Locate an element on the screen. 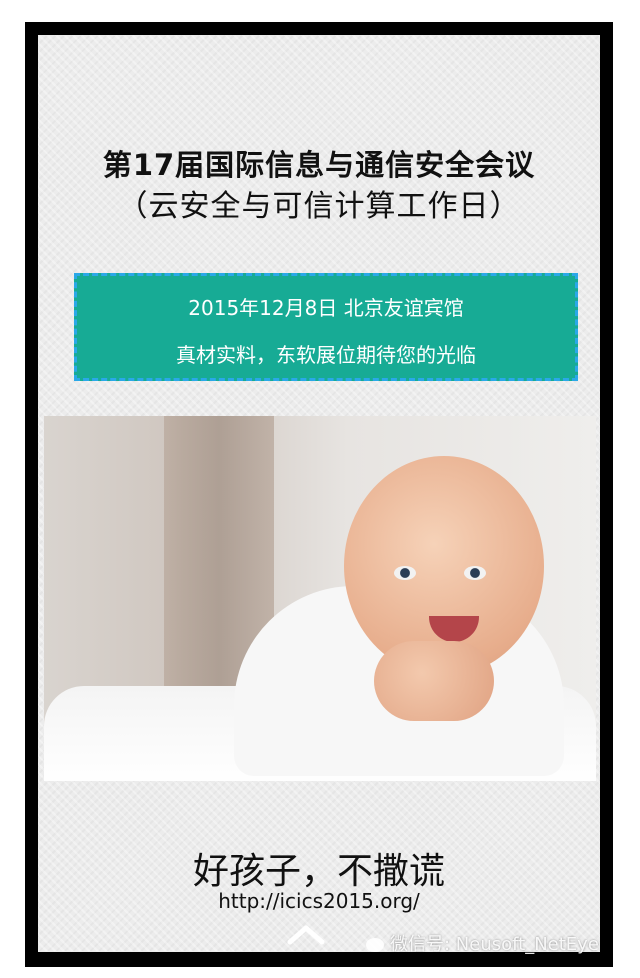 The width and height of the screenshot is (640, 978). event-info-banner: 2015年12月8日 北京友谊宾馆 真材实料，东软展位期待您的光临 is located at coordinates (326, 327).